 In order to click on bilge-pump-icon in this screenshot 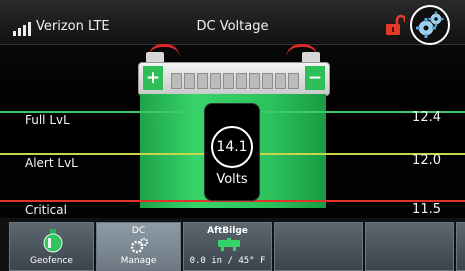, I will do `click(229, 244)`.